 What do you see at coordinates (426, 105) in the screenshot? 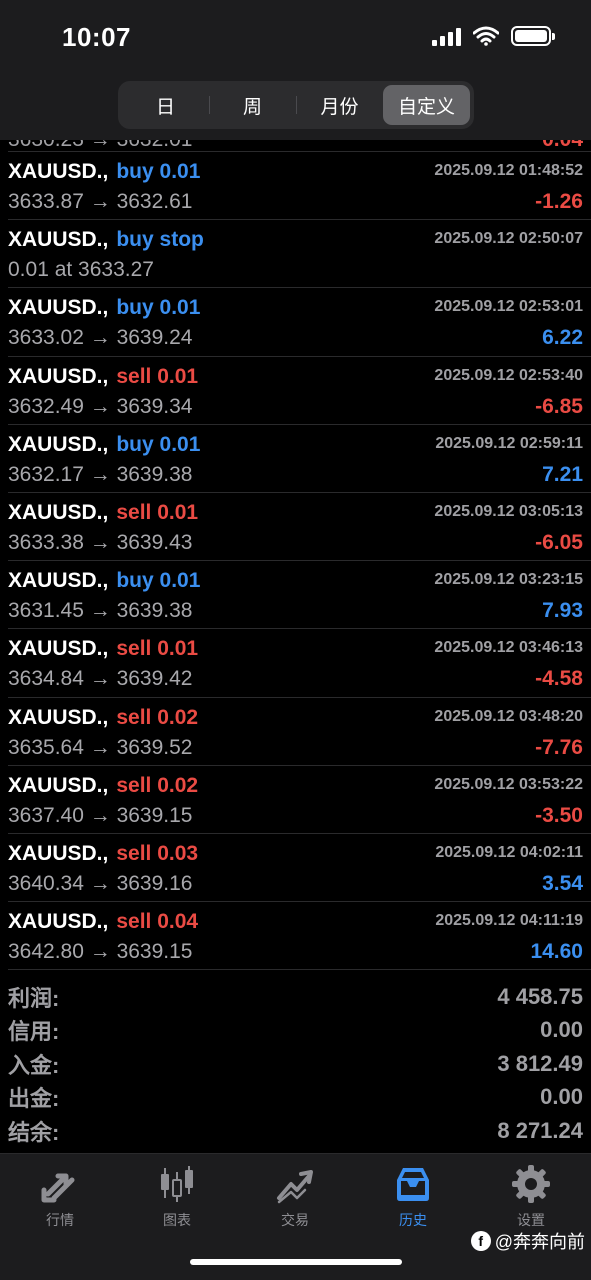
I see `segment-custom: 自定义` at bounding box center [426, 105].